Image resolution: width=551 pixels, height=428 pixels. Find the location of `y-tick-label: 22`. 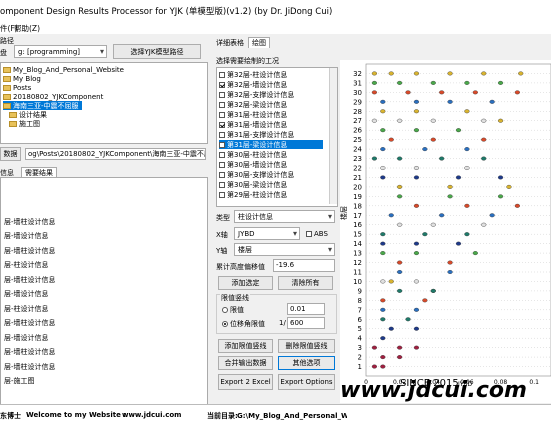

y-tick-label: 22 is located at coordinates (357, 169).